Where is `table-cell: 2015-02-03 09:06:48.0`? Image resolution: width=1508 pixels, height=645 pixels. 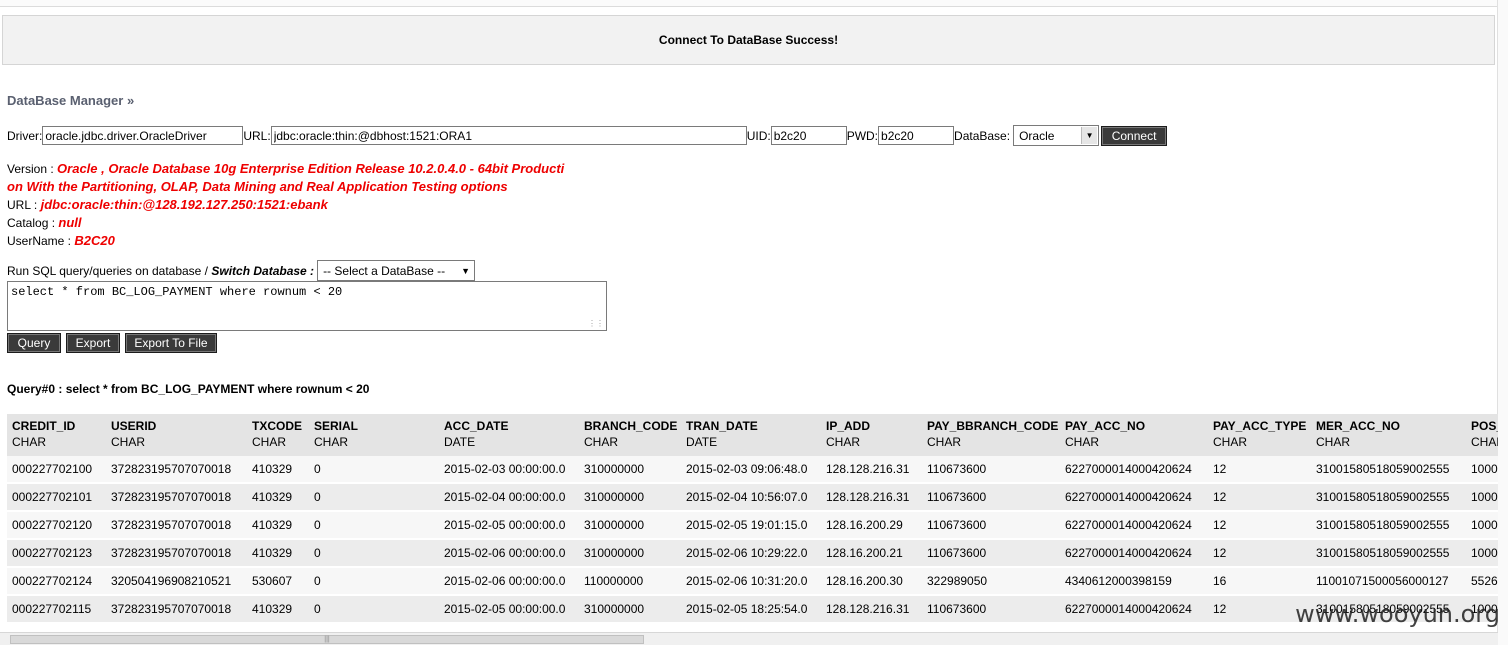 table-cell: 2015-02-03 09:06:48.0 is located at coordinates (751, 470).